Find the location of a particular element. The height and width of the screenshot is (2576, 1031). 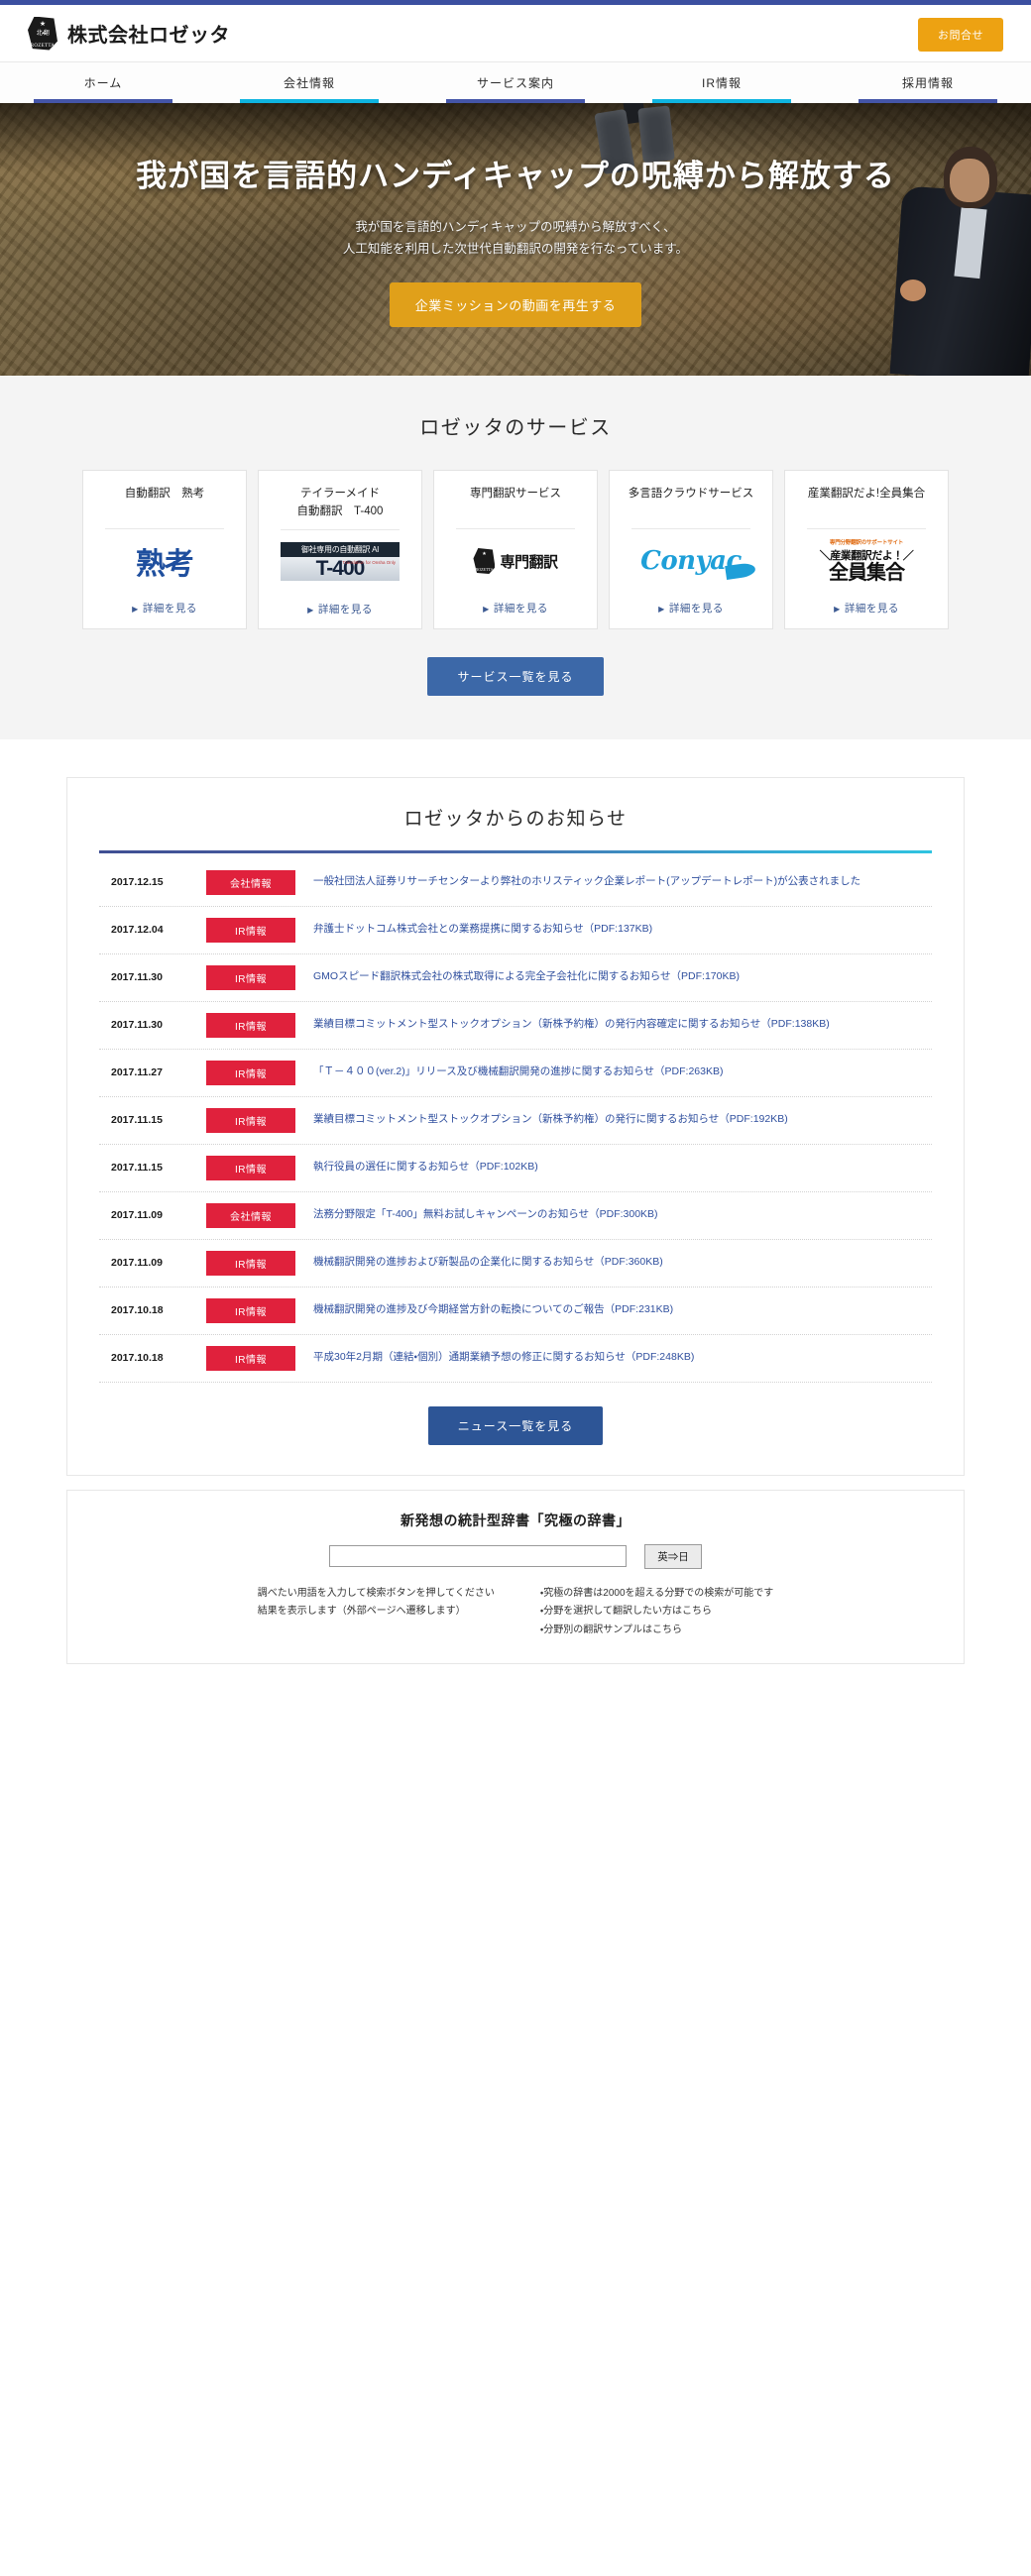

hero-title: 我が国を言語的ハンディキャップの呪縛から解放する is located at coordinates (515, 176).